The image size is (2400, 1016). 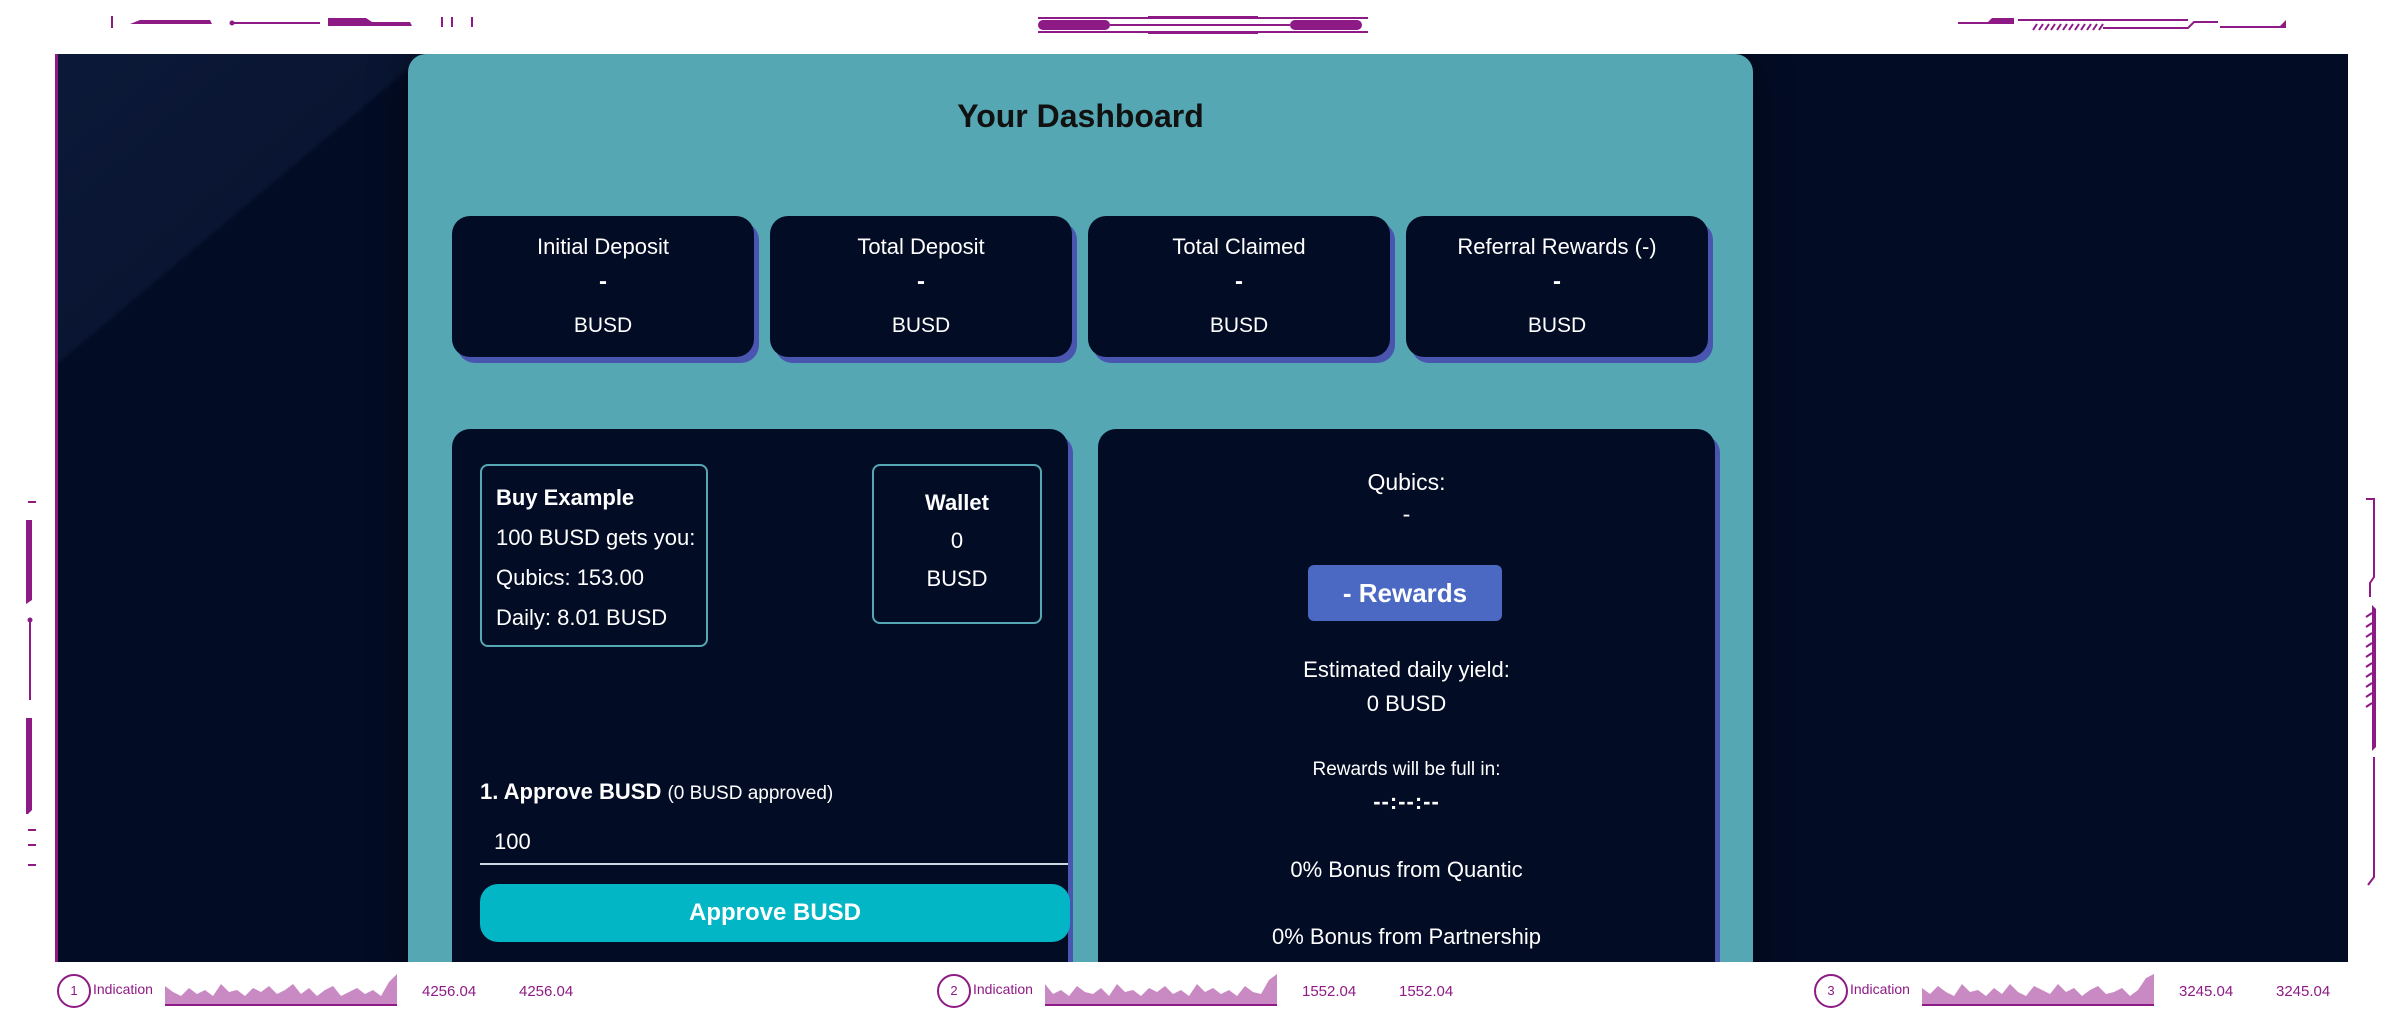 What do you see at coordinates (603, 246) in the screenshot?
I see `stat-label: Initial Deposit` at bounding box center [603, 246].